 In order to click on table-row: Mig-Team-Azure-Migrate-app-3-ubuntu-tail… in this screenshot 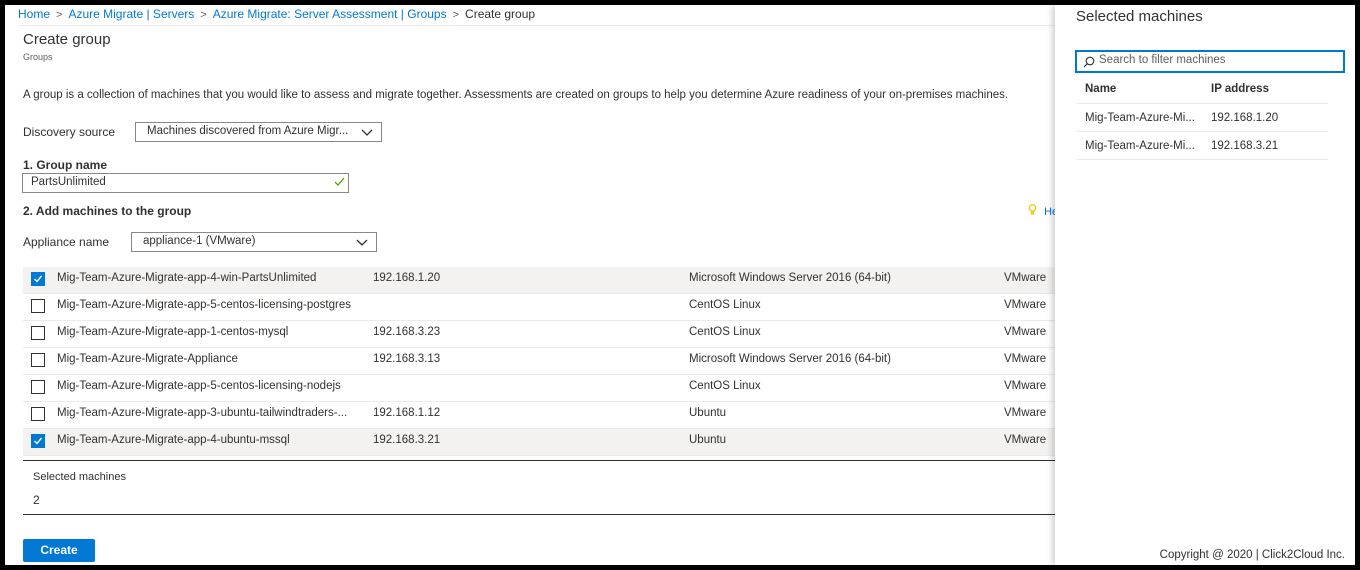, I will do `click(539, 415)`.